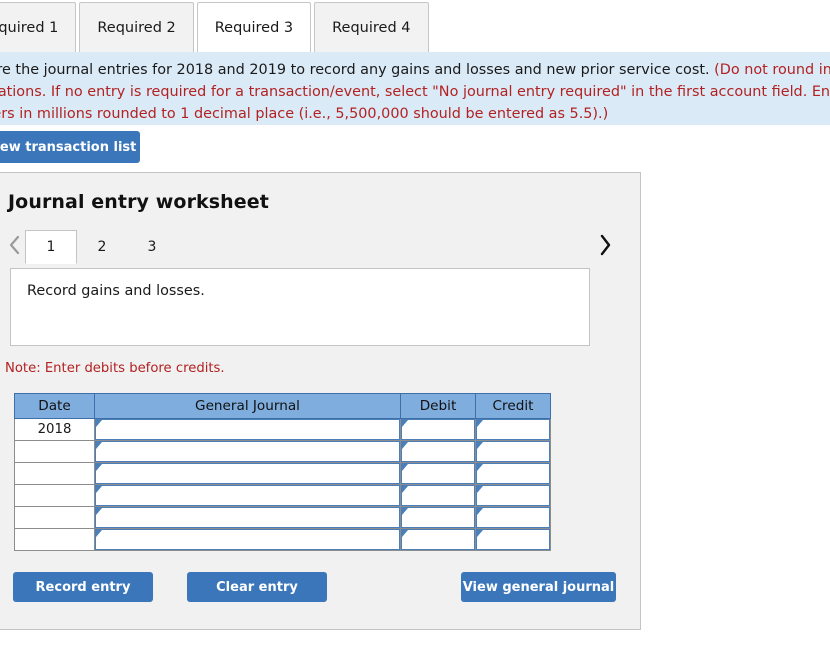  I want to click on instruction-red-text: (Do not round interme, so click(772, 70).